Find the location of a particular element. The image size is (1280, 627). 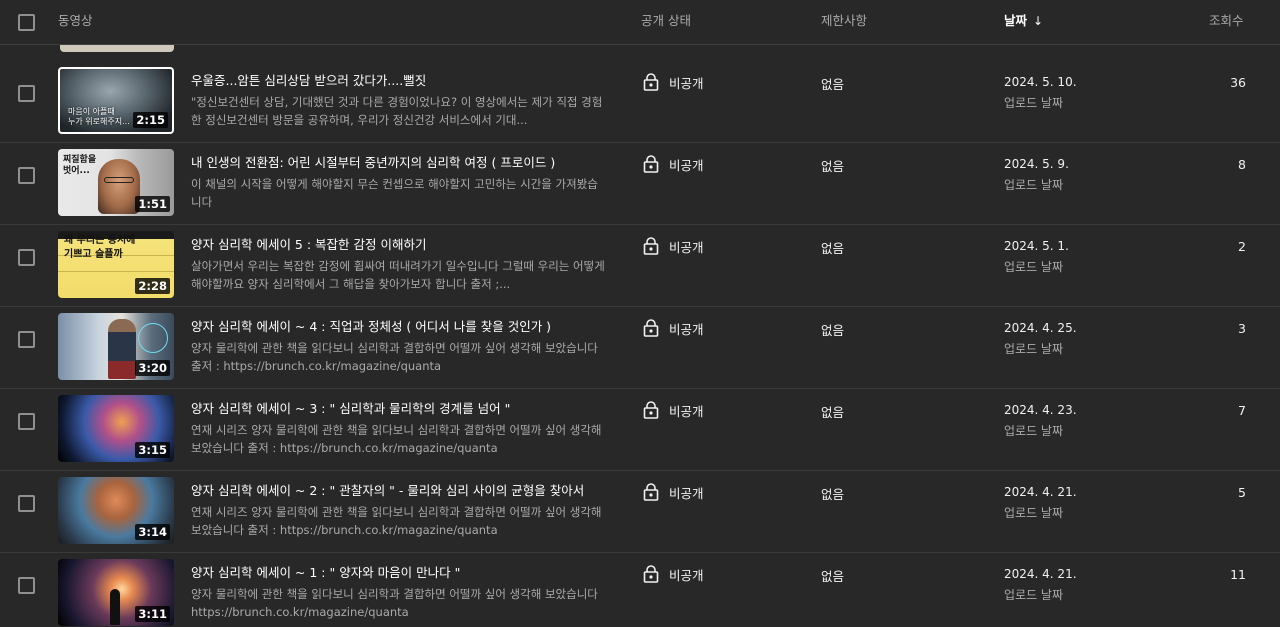

view-count: 8 is located at coordinates (1242, 164).